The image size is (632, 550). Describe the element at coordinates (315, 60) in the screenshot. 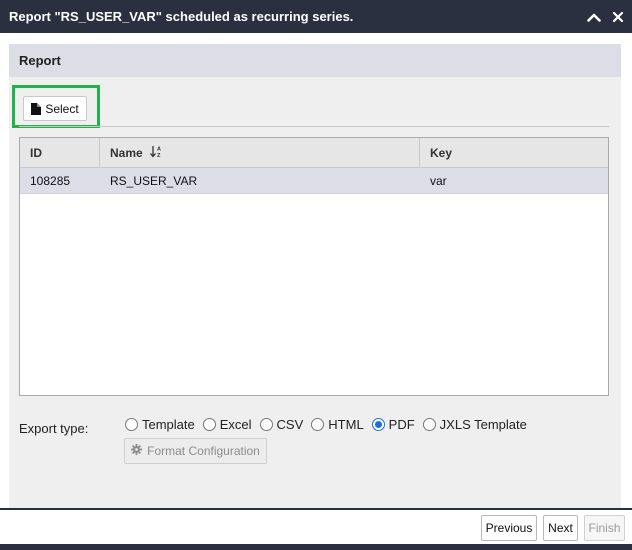

I see `panel-header: Report` at that location.